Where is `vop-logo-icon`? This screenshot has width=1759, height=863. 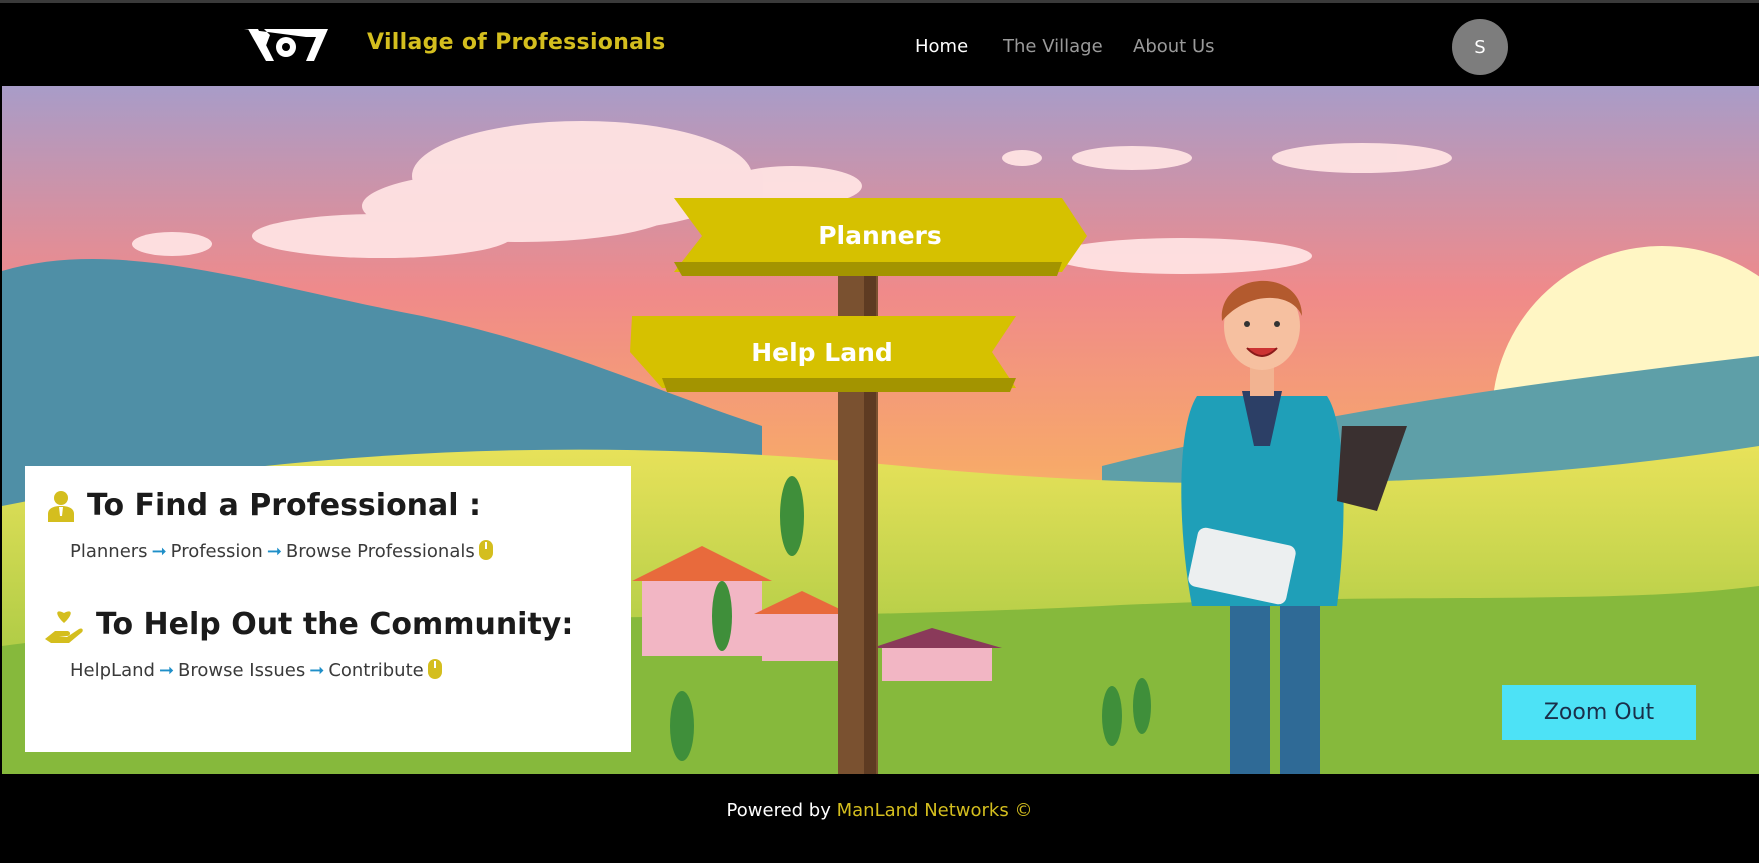 vop-logo-icon is located at coordinates (286, 45).